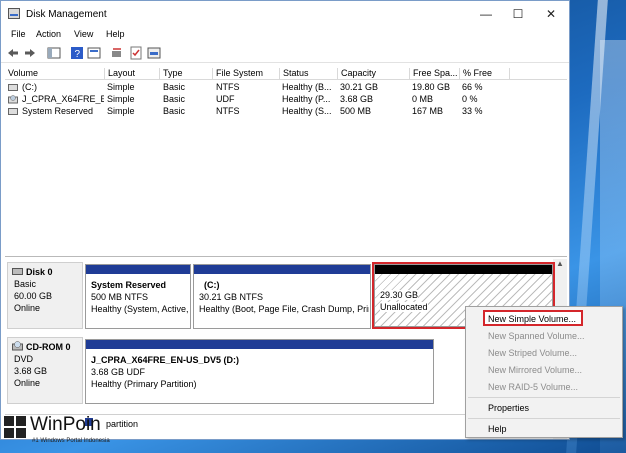 The image size is (626, 453). I want to click on column-header-status: Status, so click(309, 74).